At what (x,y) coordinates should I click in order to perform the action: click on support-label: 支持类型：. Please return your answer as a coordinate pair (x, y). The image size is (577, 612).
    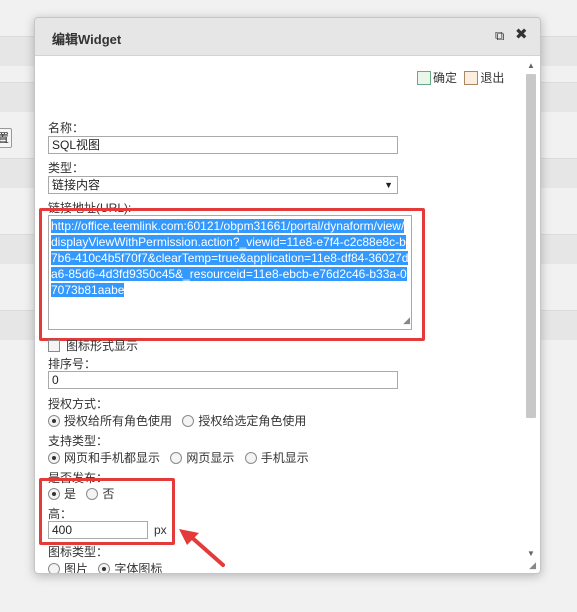
    Looking at the image, I should click on (78, 441).